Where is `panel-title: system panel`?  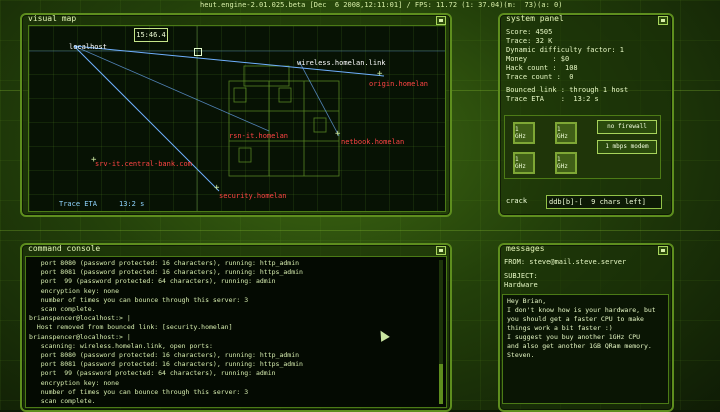
panel-title: system panel is located at coordinates (535, 18).